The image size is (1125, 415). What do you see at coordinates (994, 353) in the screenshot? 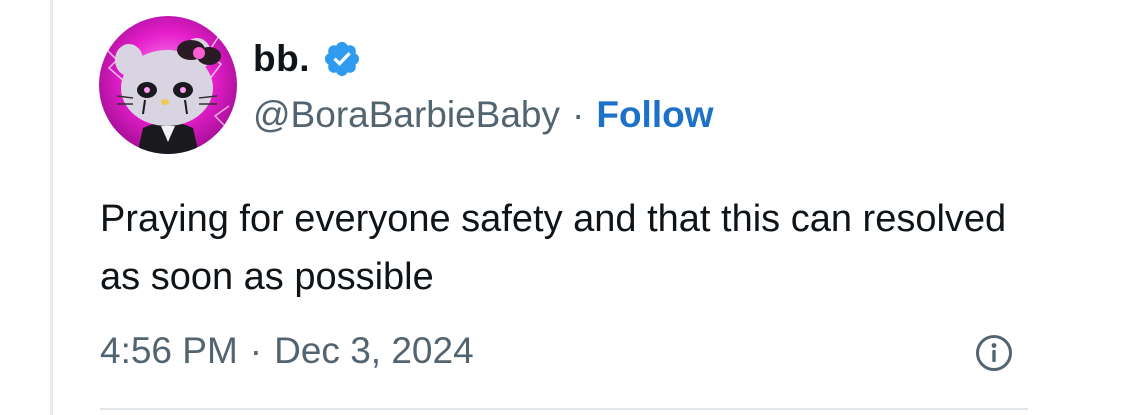
I see `info-icon` at bounding box center [994, 353].